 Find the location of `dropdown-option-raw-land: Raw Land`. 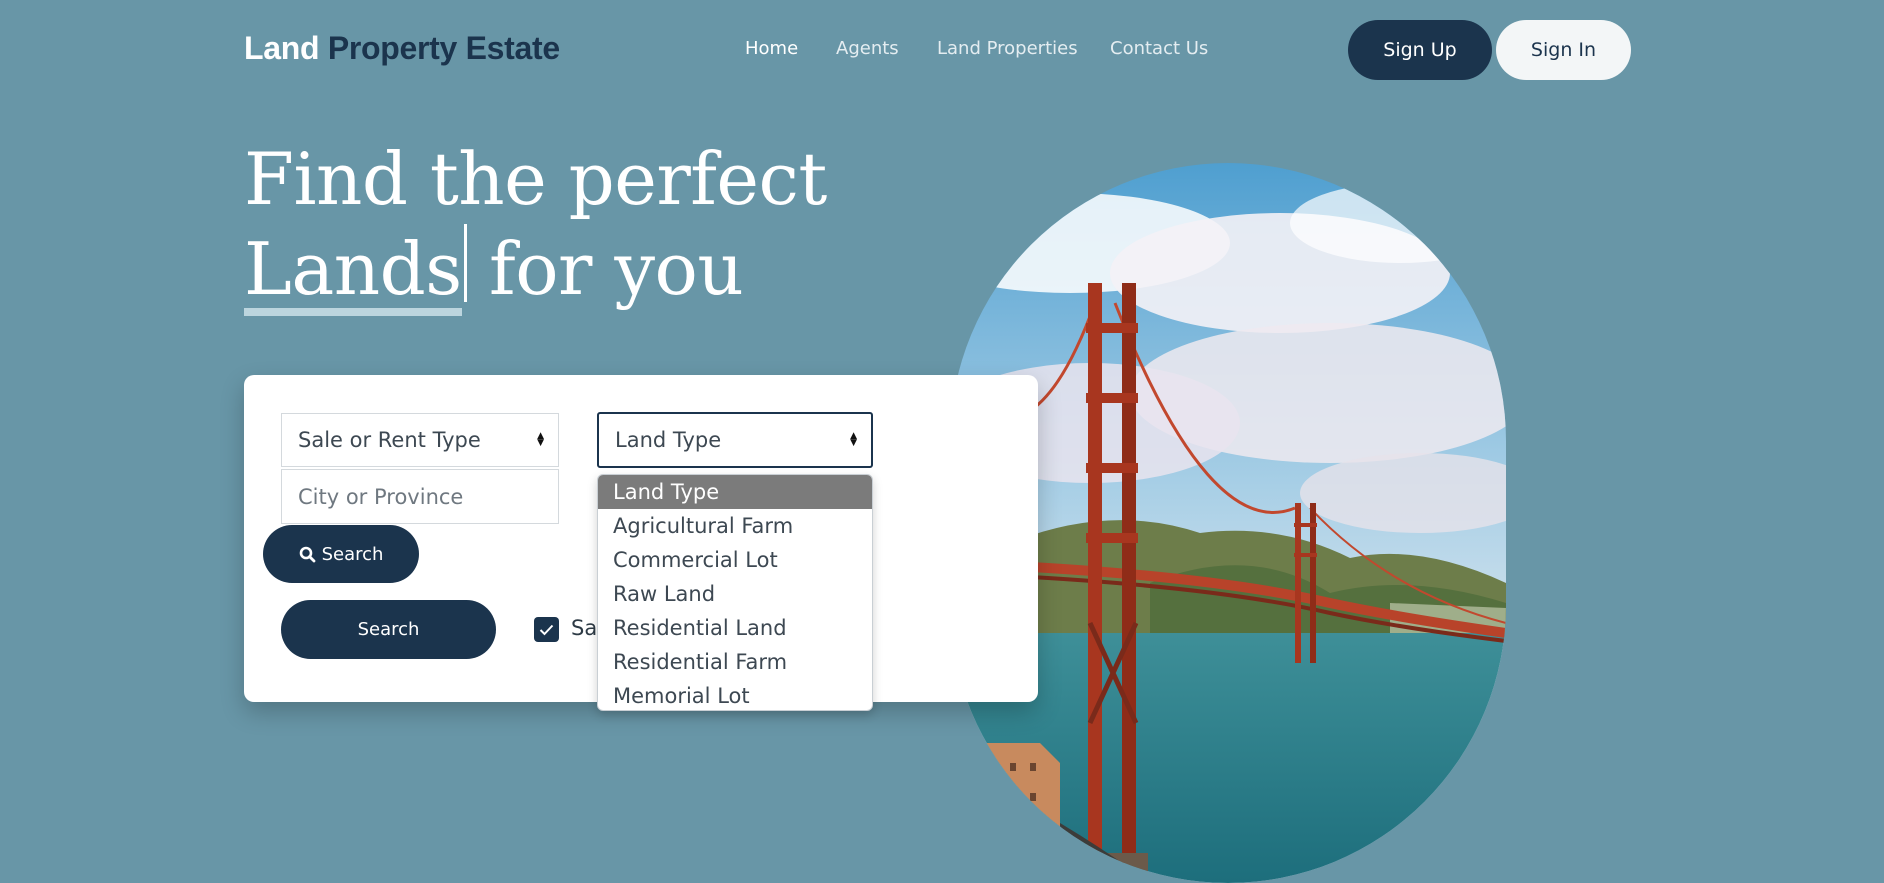

dropdown-option-raw-land: Raw Land is located at coordinates (735, 594).